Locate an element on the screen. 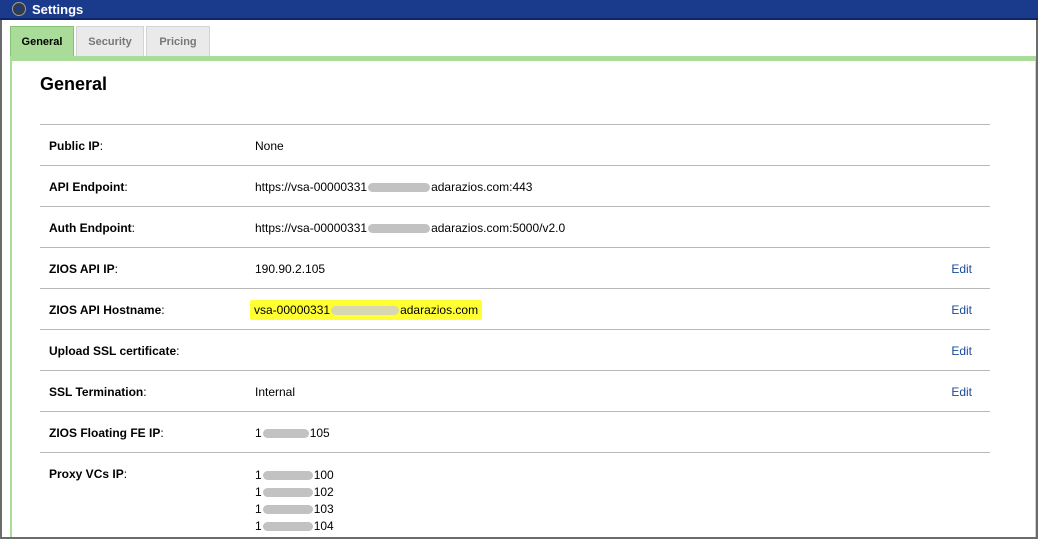 The height and width of the screenshot is (543, 1038). proxy-ip-item: 1 102 is located at coordinates (294, 492).